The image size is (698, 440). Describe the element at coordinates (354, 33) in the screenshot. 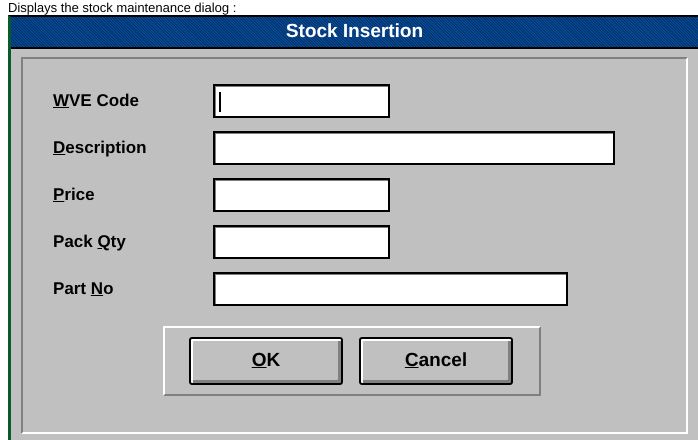

I see `window-title: Stock Insertion` at that location.